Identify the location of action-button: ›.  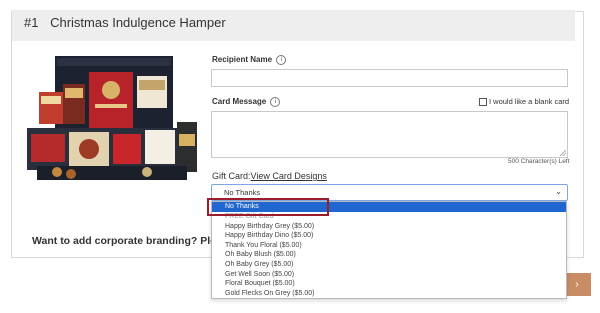
(577, 284).